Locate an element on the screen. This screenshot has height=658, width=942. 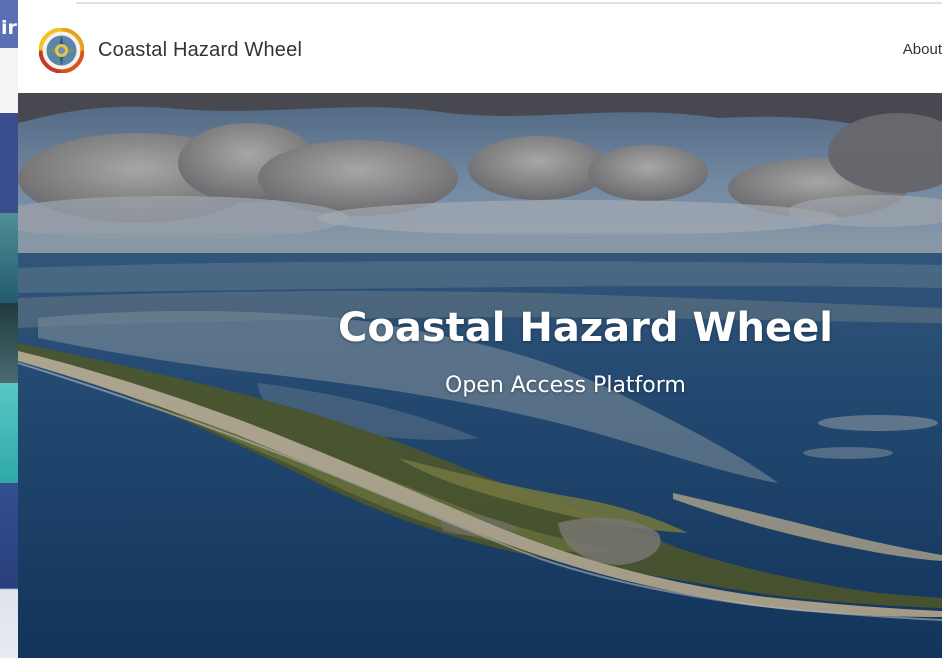
background-window-fragment: ir is located at coordinates (9, 329).